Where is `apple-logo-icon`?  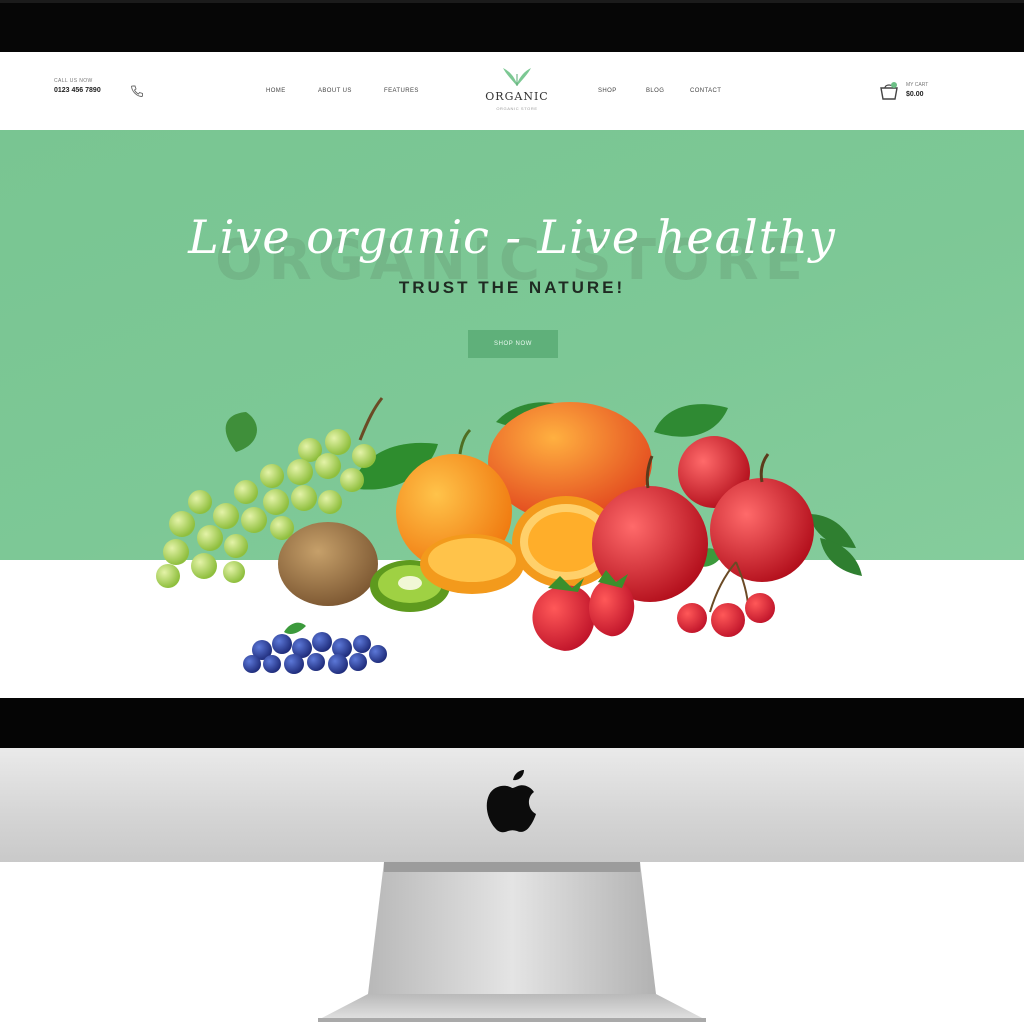 apple-logo-icon is located at coordinates (511, 801).